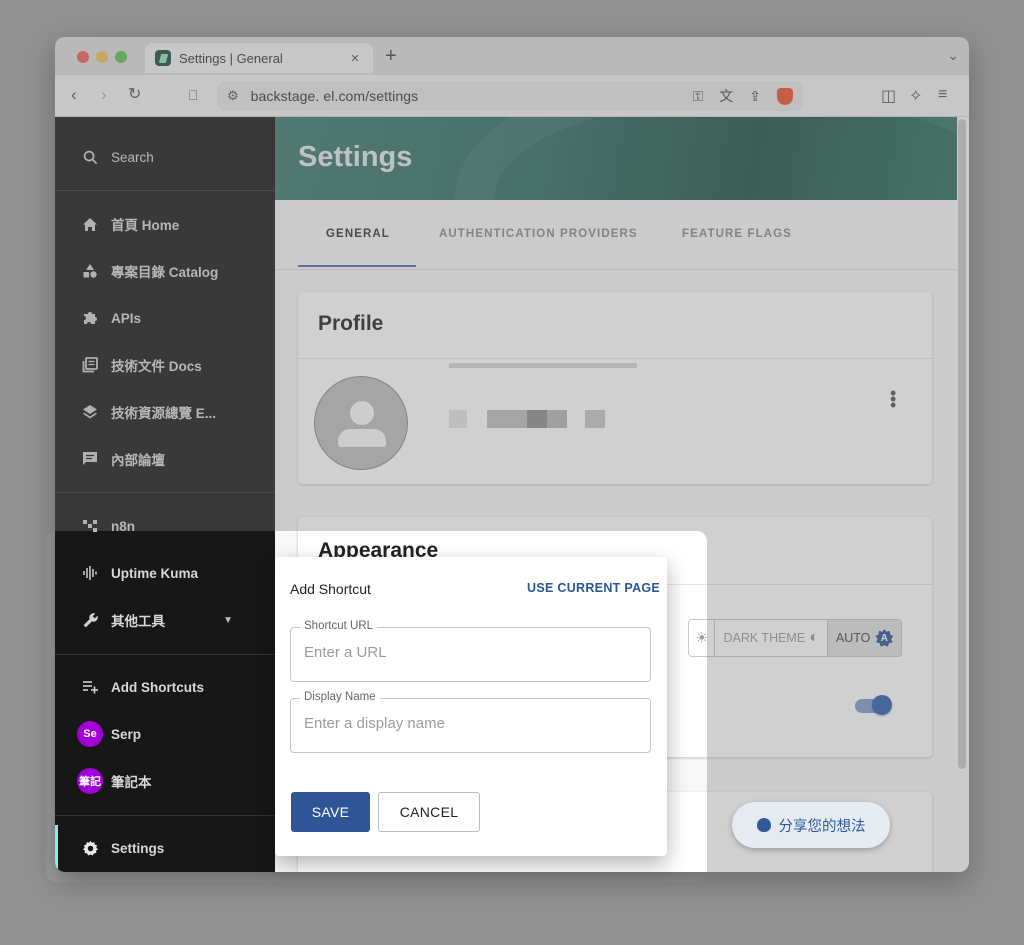  Describe the element at coordinates (90, 848) in the screenshot. I see `gear-icon` at that location.